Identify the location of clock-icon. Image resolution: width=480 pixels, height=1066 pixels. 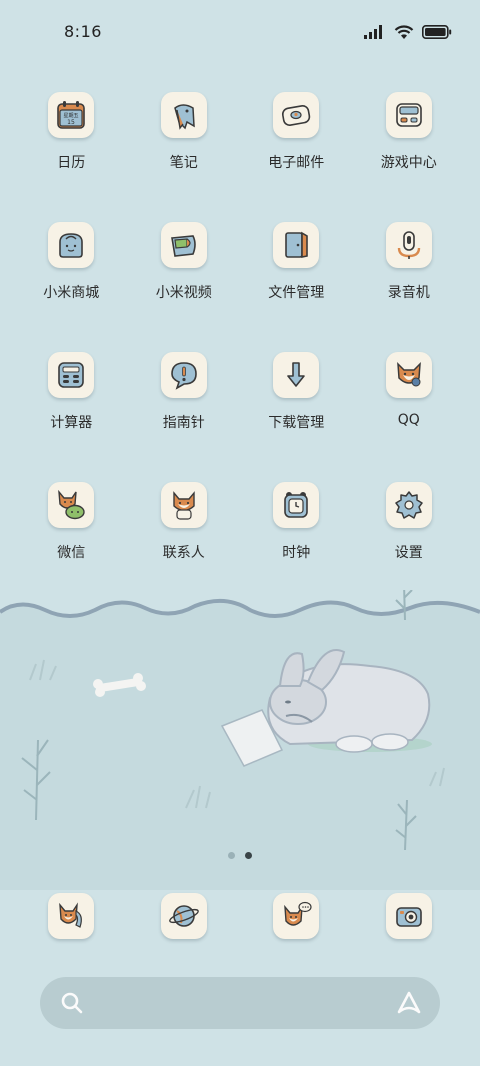
(296, 505).